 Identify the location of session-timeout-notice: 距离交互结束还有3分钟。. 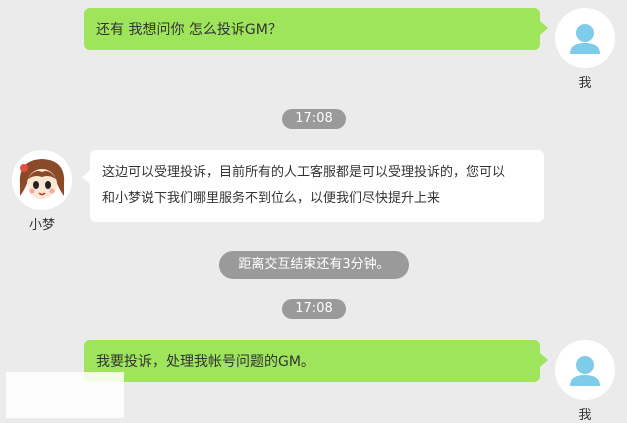
(314, 265).